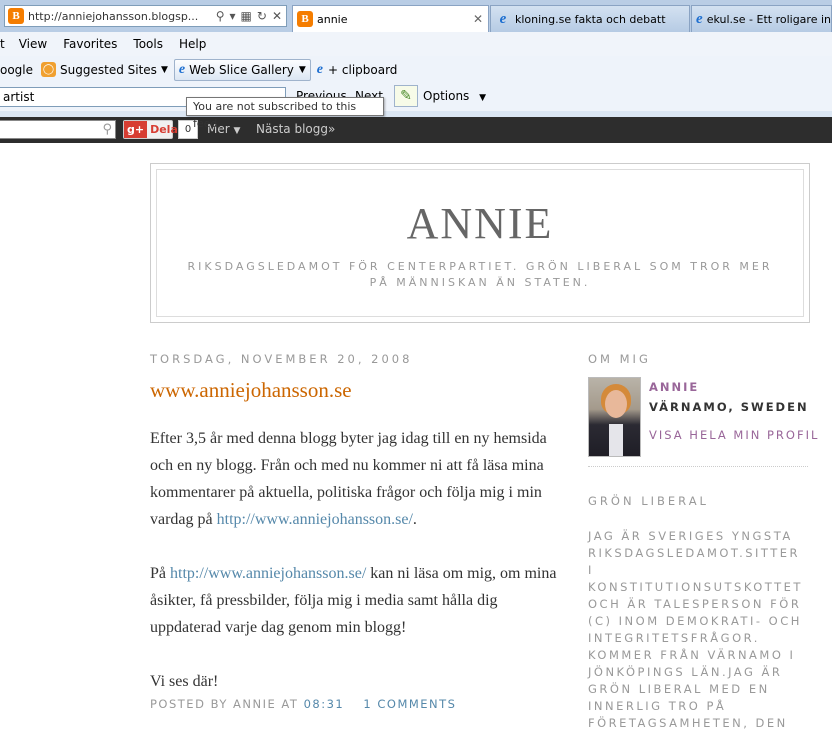 Image resolution: width=832 pixels, height=732 pixels. What do you see at coordinates (674, 387) in the screenshot?
I see `profile-name-link: Annie` at bounding box center [674, 387].